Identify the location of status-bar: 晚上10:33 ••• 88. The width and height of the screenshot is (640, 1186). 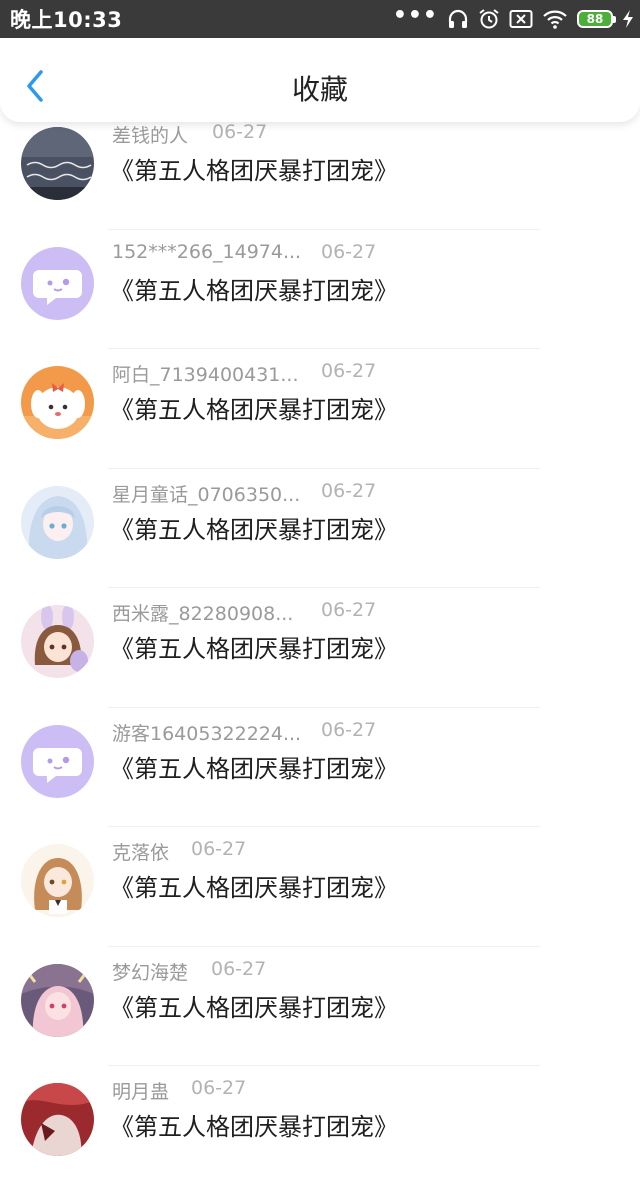
(320, 19).